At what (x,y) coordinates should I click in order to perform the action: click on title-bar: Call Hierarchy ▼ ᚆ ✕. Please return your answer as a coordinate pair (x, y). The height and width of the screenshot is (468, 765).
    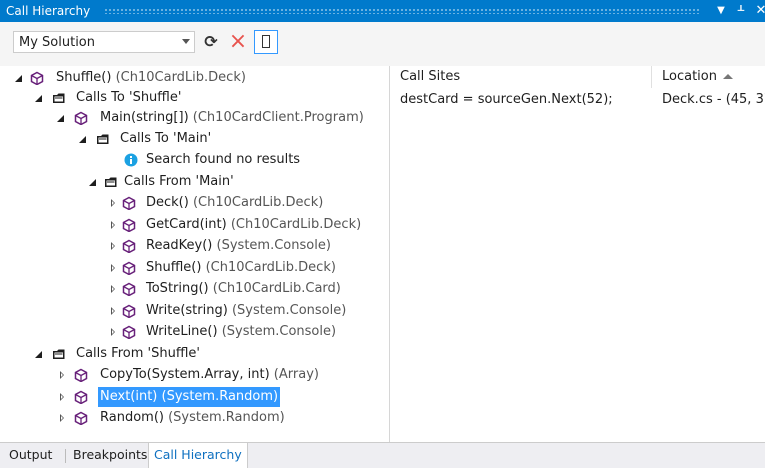
    Looking at the image, I should click on (382, 11).